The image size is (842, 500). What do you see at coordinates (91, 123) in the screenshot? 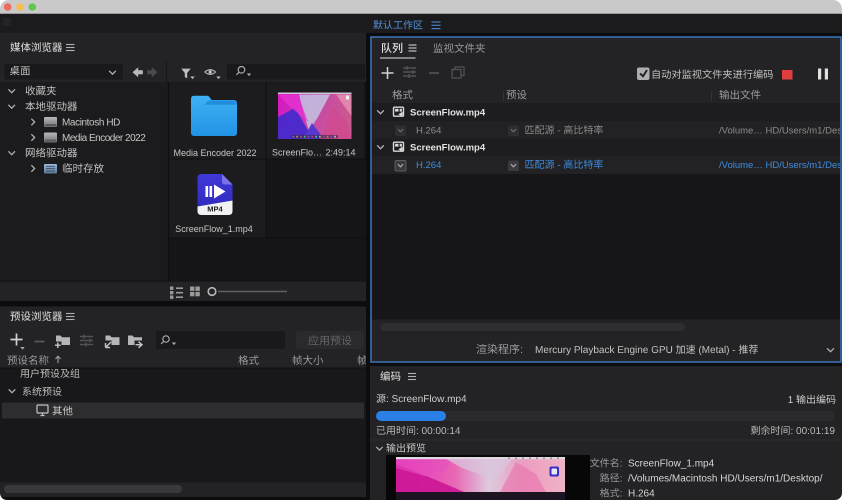
I see `svg-text: Macintosh HD` at bounding box center [91, 123].